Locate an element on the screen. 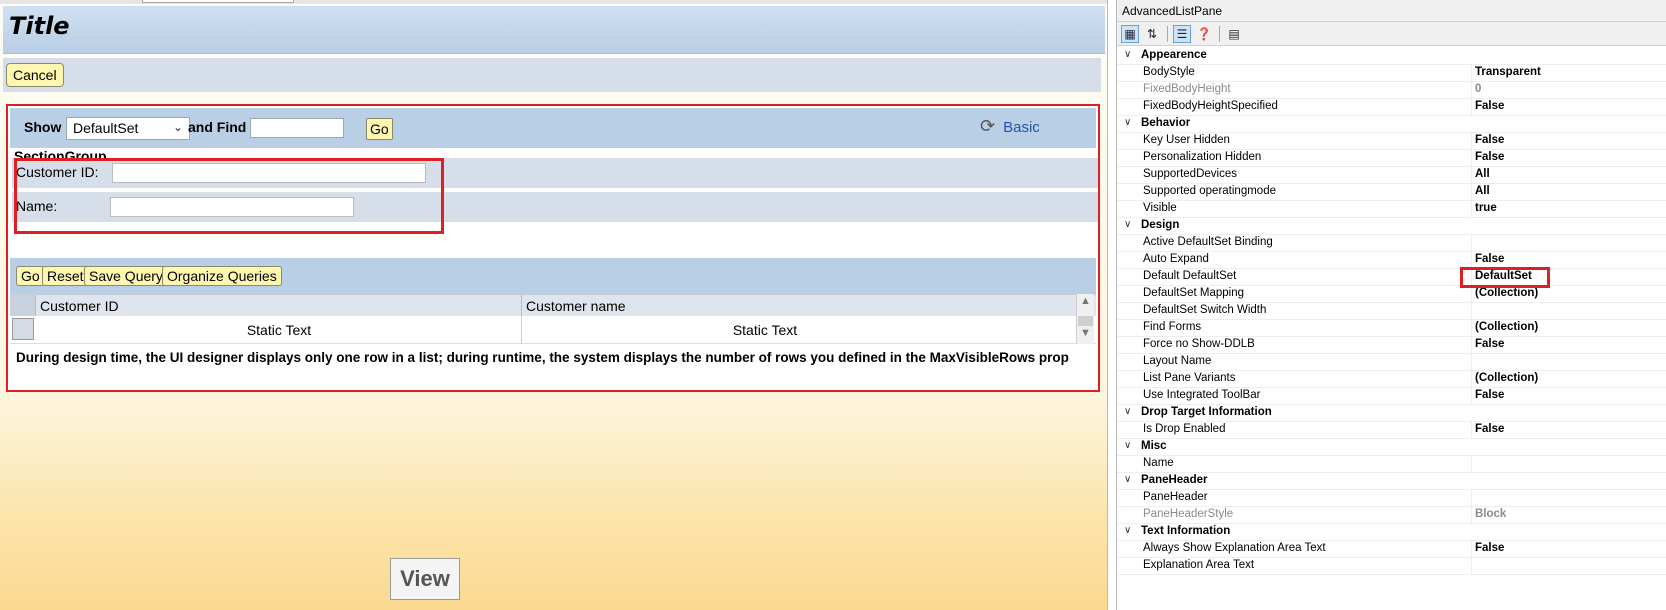  go-button: Go is located at coordinates (30, 276).